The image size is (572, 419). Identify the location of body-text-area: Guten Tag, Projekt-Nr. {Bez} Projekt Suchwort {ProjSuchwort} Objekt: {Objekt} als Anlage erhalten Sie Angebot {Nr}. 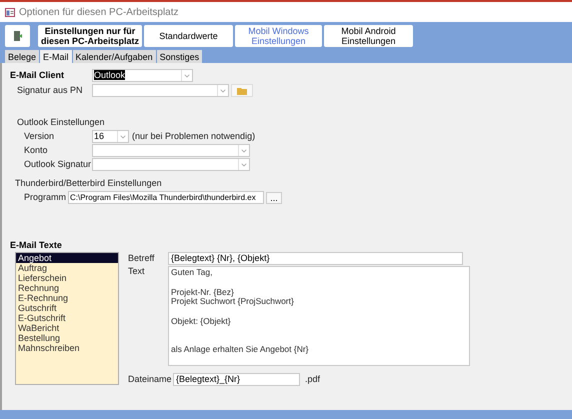
(319, 316).